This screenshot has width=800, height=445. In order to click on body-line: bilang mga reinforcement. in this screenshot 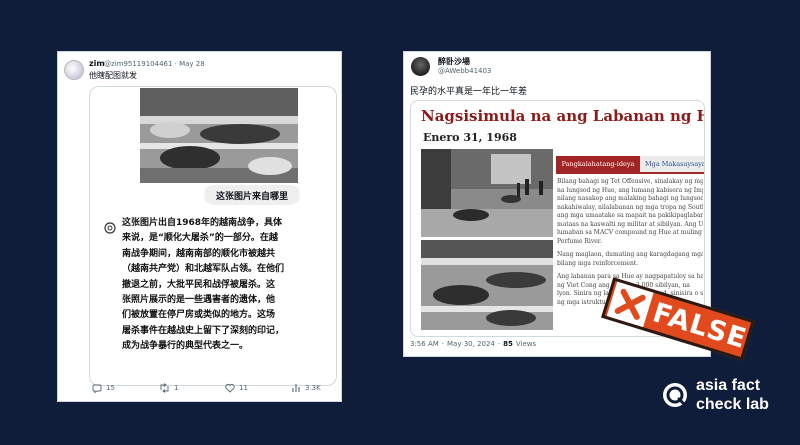, I will do `click(598, 263)`.